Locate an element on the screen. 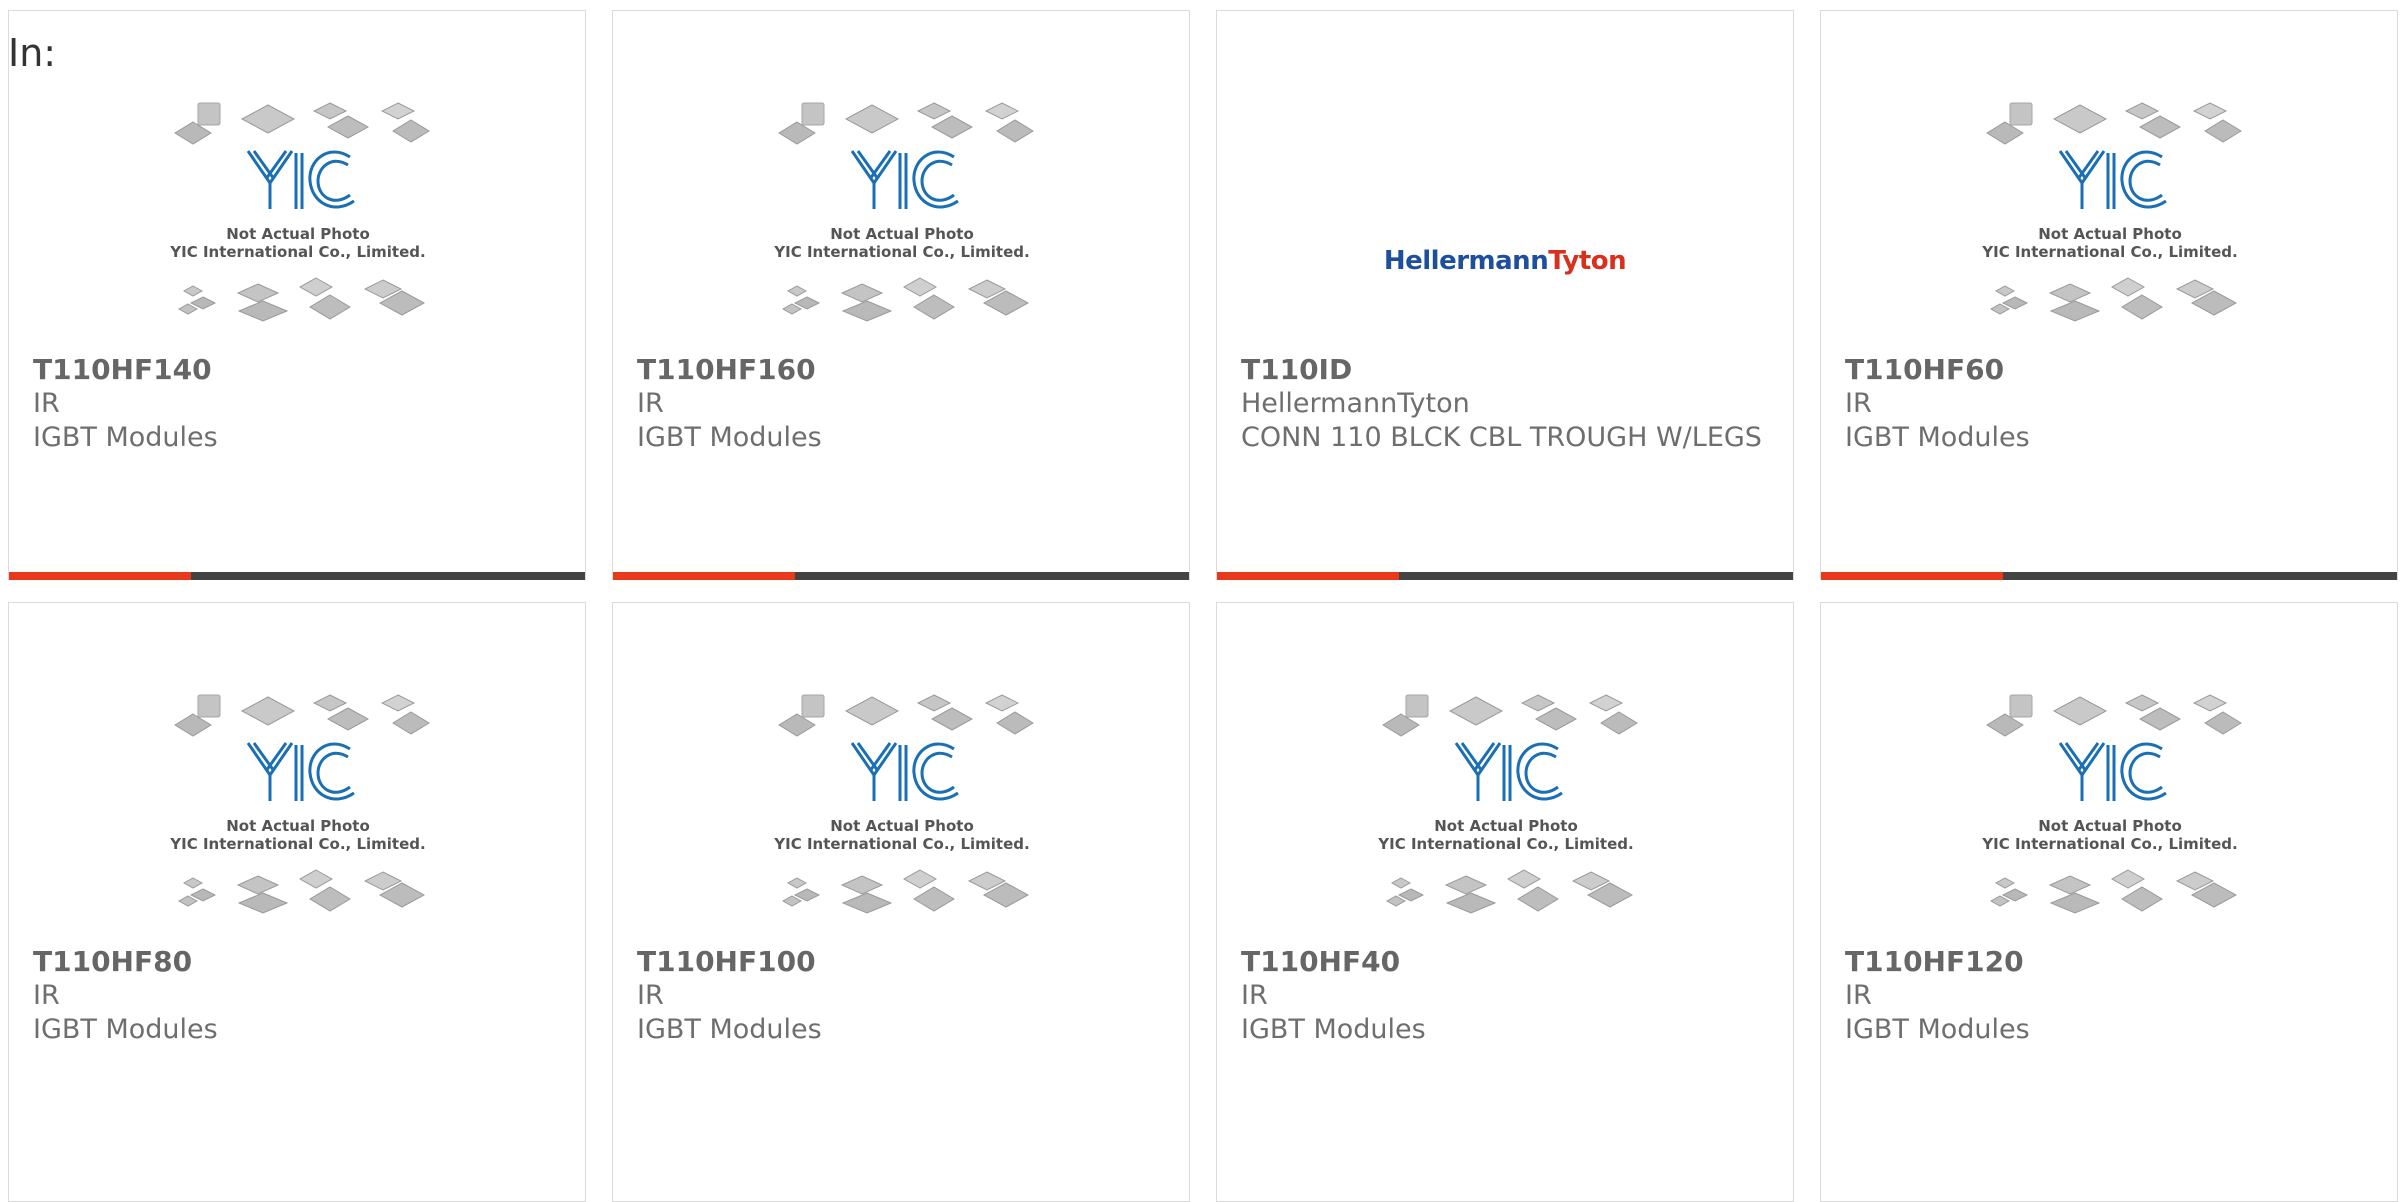  part-number: T110HF140 is located at coordinates (299, 370).